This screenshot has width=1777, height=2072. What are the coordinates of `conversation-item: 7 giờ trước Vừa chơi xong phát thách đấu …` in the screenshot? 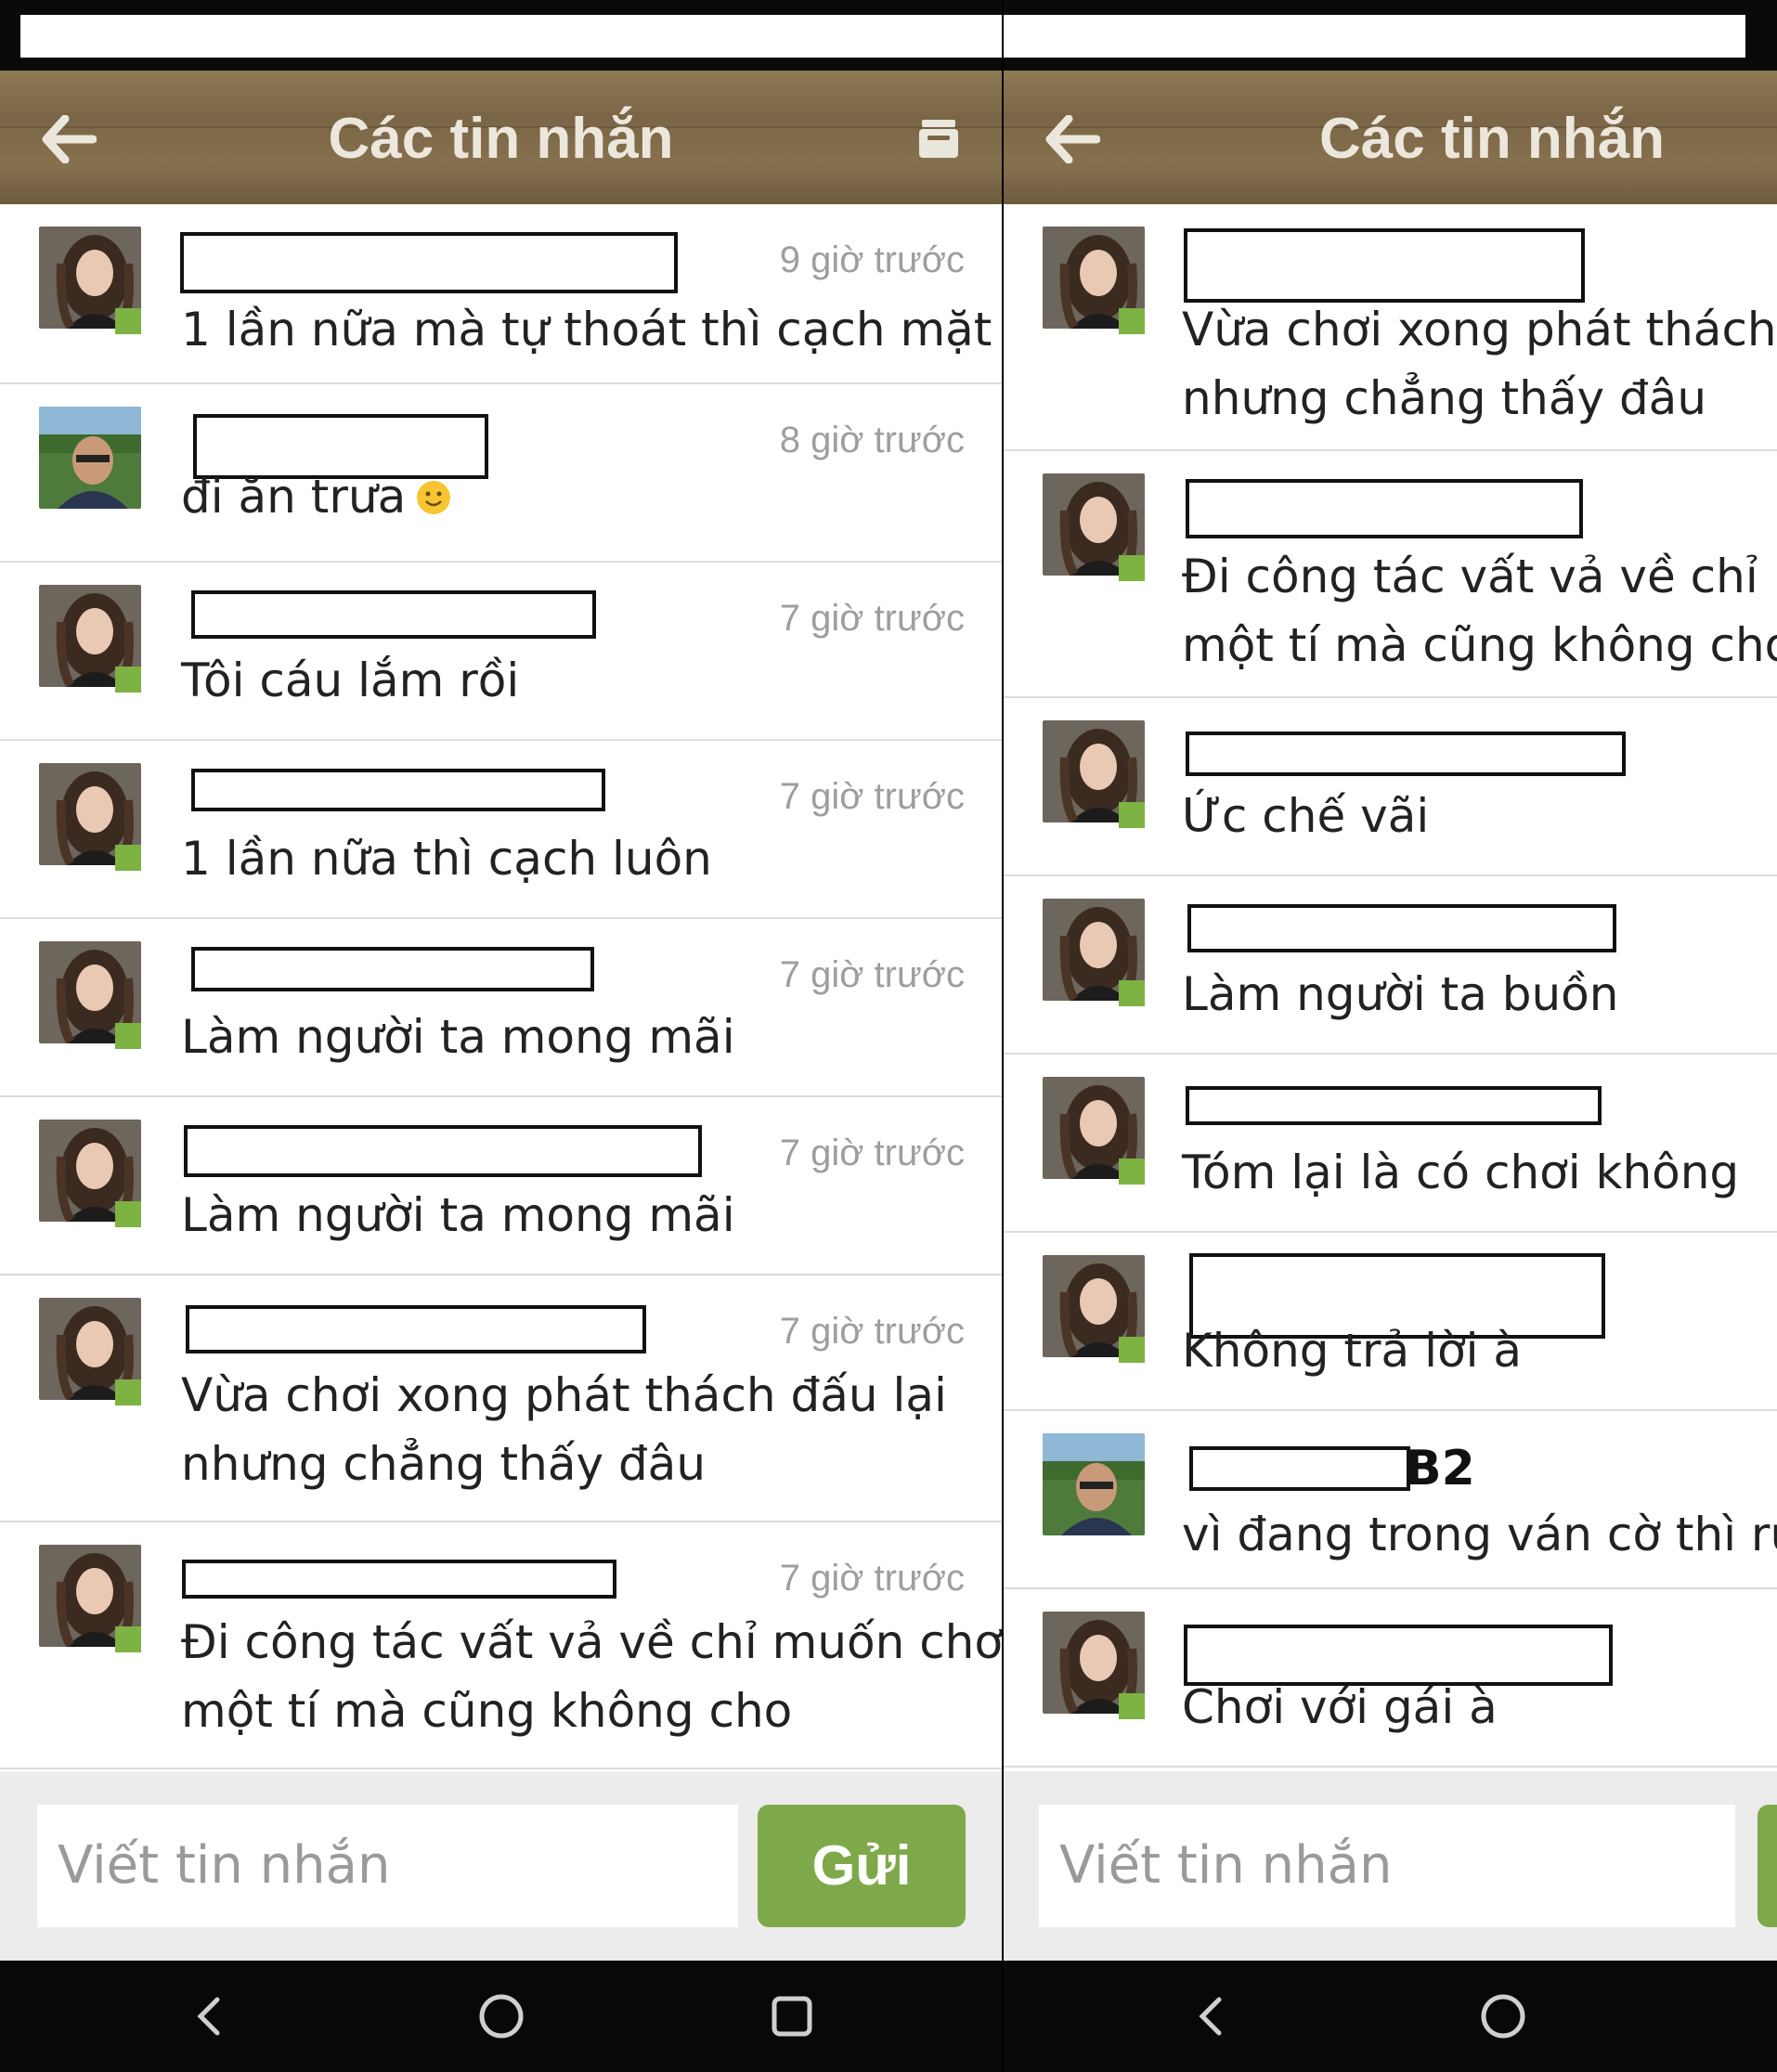 It's located at (501, 1399).